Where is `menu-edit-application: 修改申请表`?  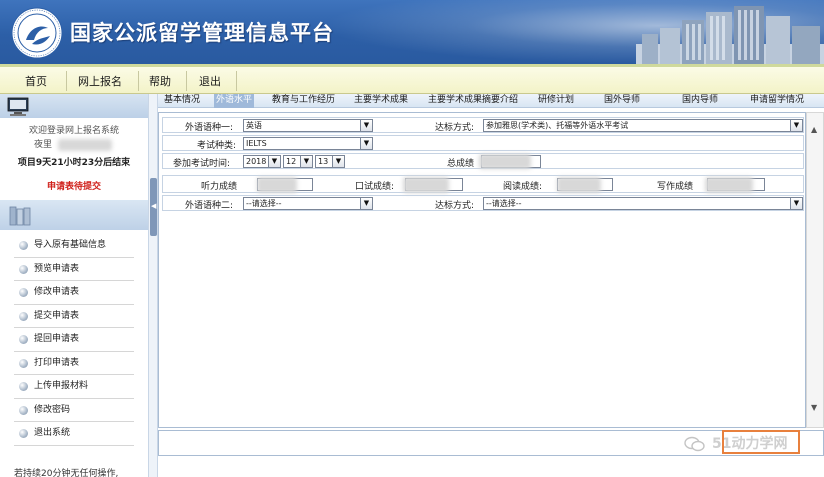
menu-edit-application: 修改申请表 is located at coordinates (74, 293).